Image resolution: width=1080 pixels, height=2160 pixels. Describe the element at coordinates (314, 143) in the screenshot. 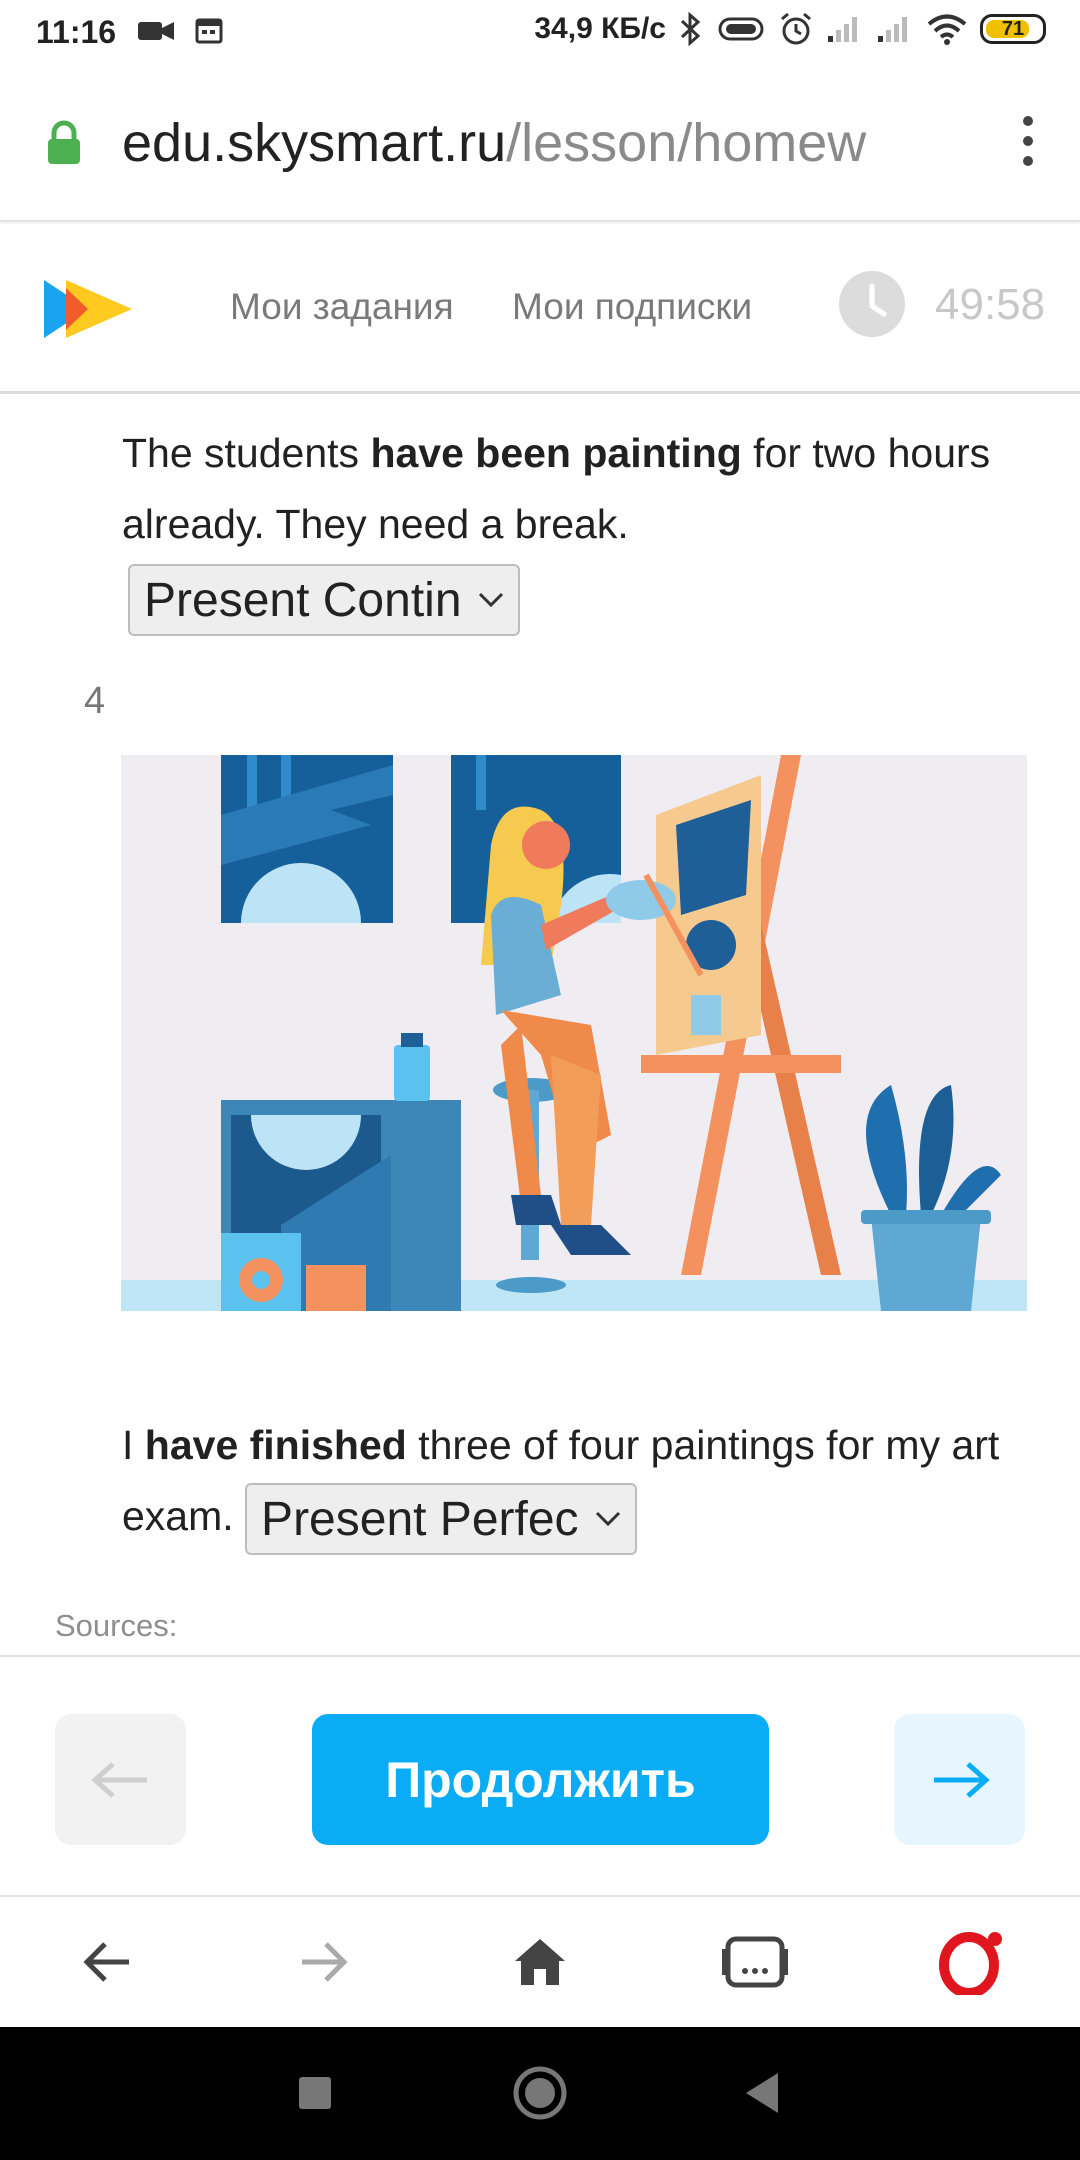

I see `url-host: edu.skysmart.ru` at that location.